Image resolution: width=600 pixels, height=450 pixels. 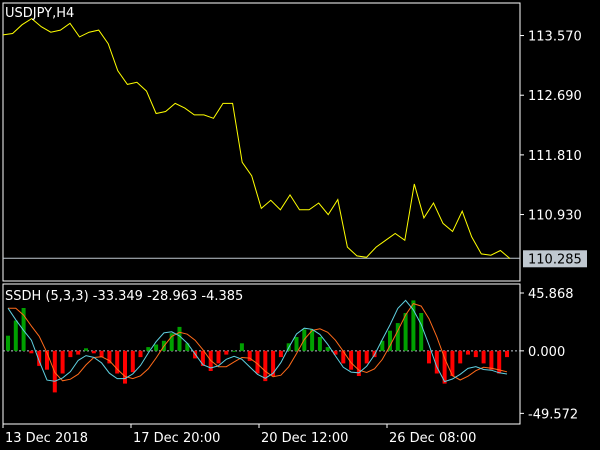 I want to click on time-tick-label: 26 Dec 08:00, so click(x=432, y=438).